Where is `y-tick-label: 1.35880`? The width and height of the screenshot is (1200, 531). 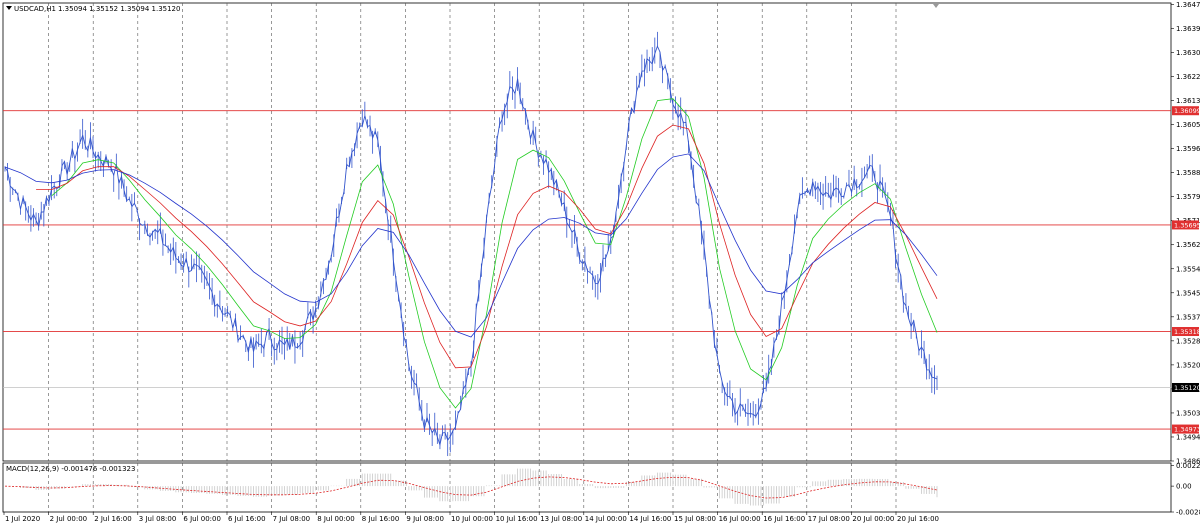 y-tick-label: 1.35880 is located at coordinates (1188, 173).